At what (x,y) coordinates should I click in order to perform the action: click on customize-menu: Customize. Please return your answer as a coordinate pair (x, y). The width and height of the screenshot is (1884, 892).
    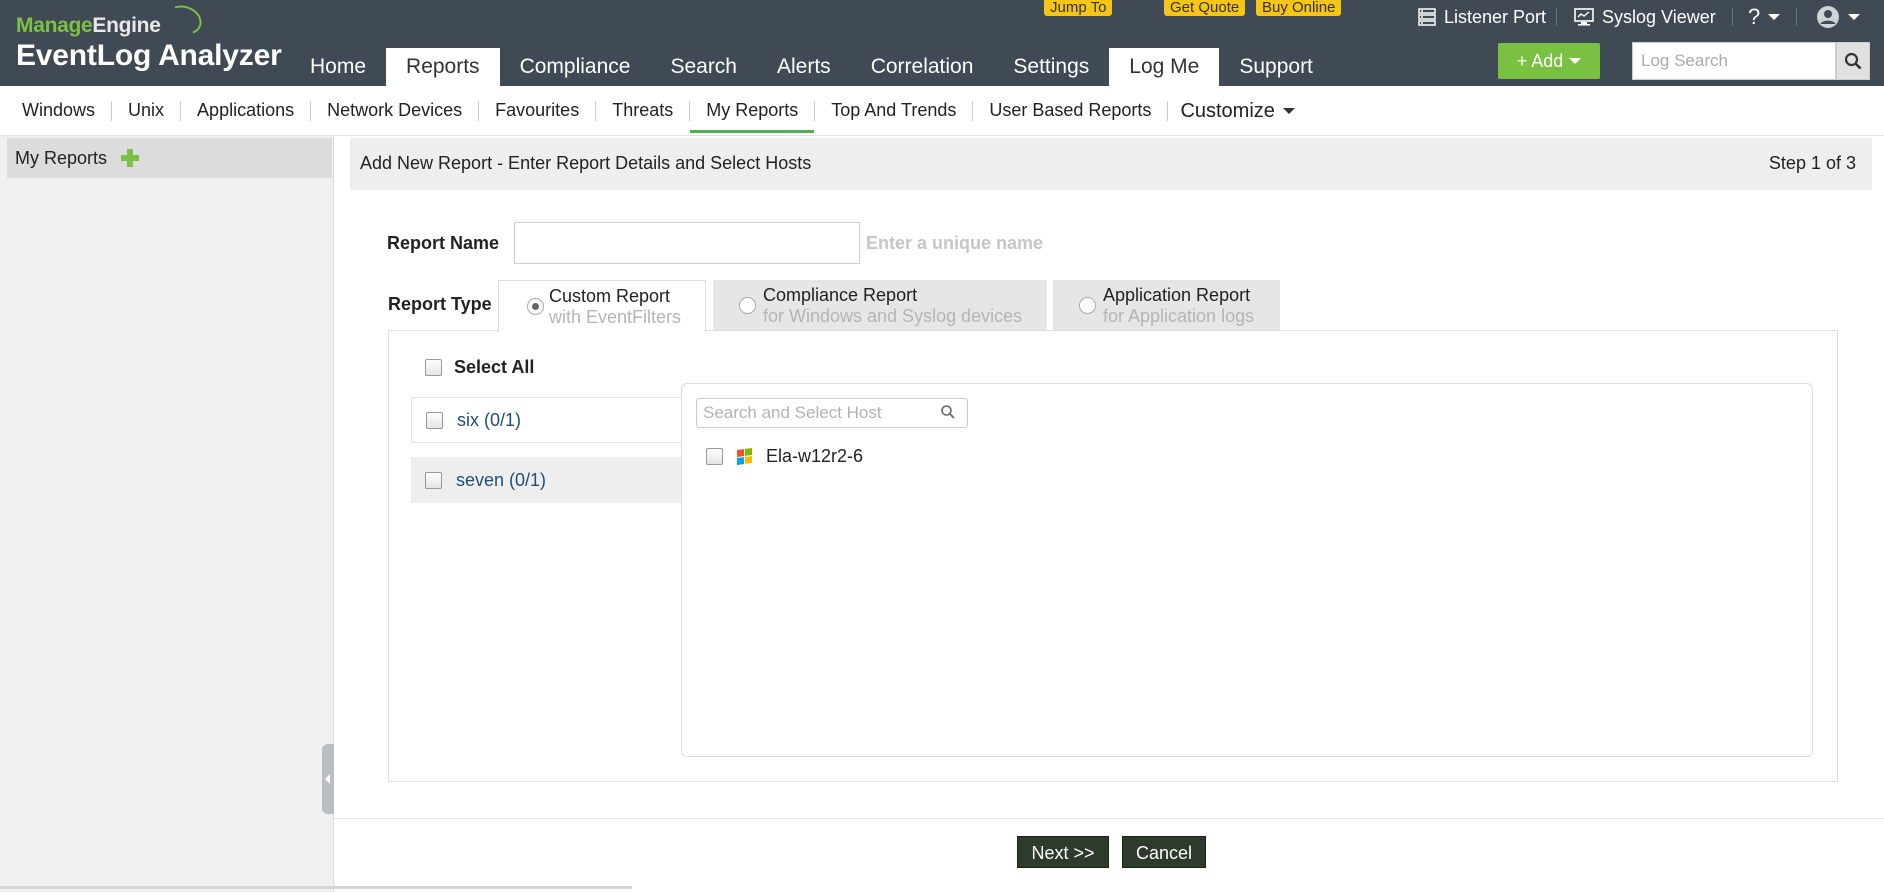
    Looking at the image, I should click on (1239, 111).